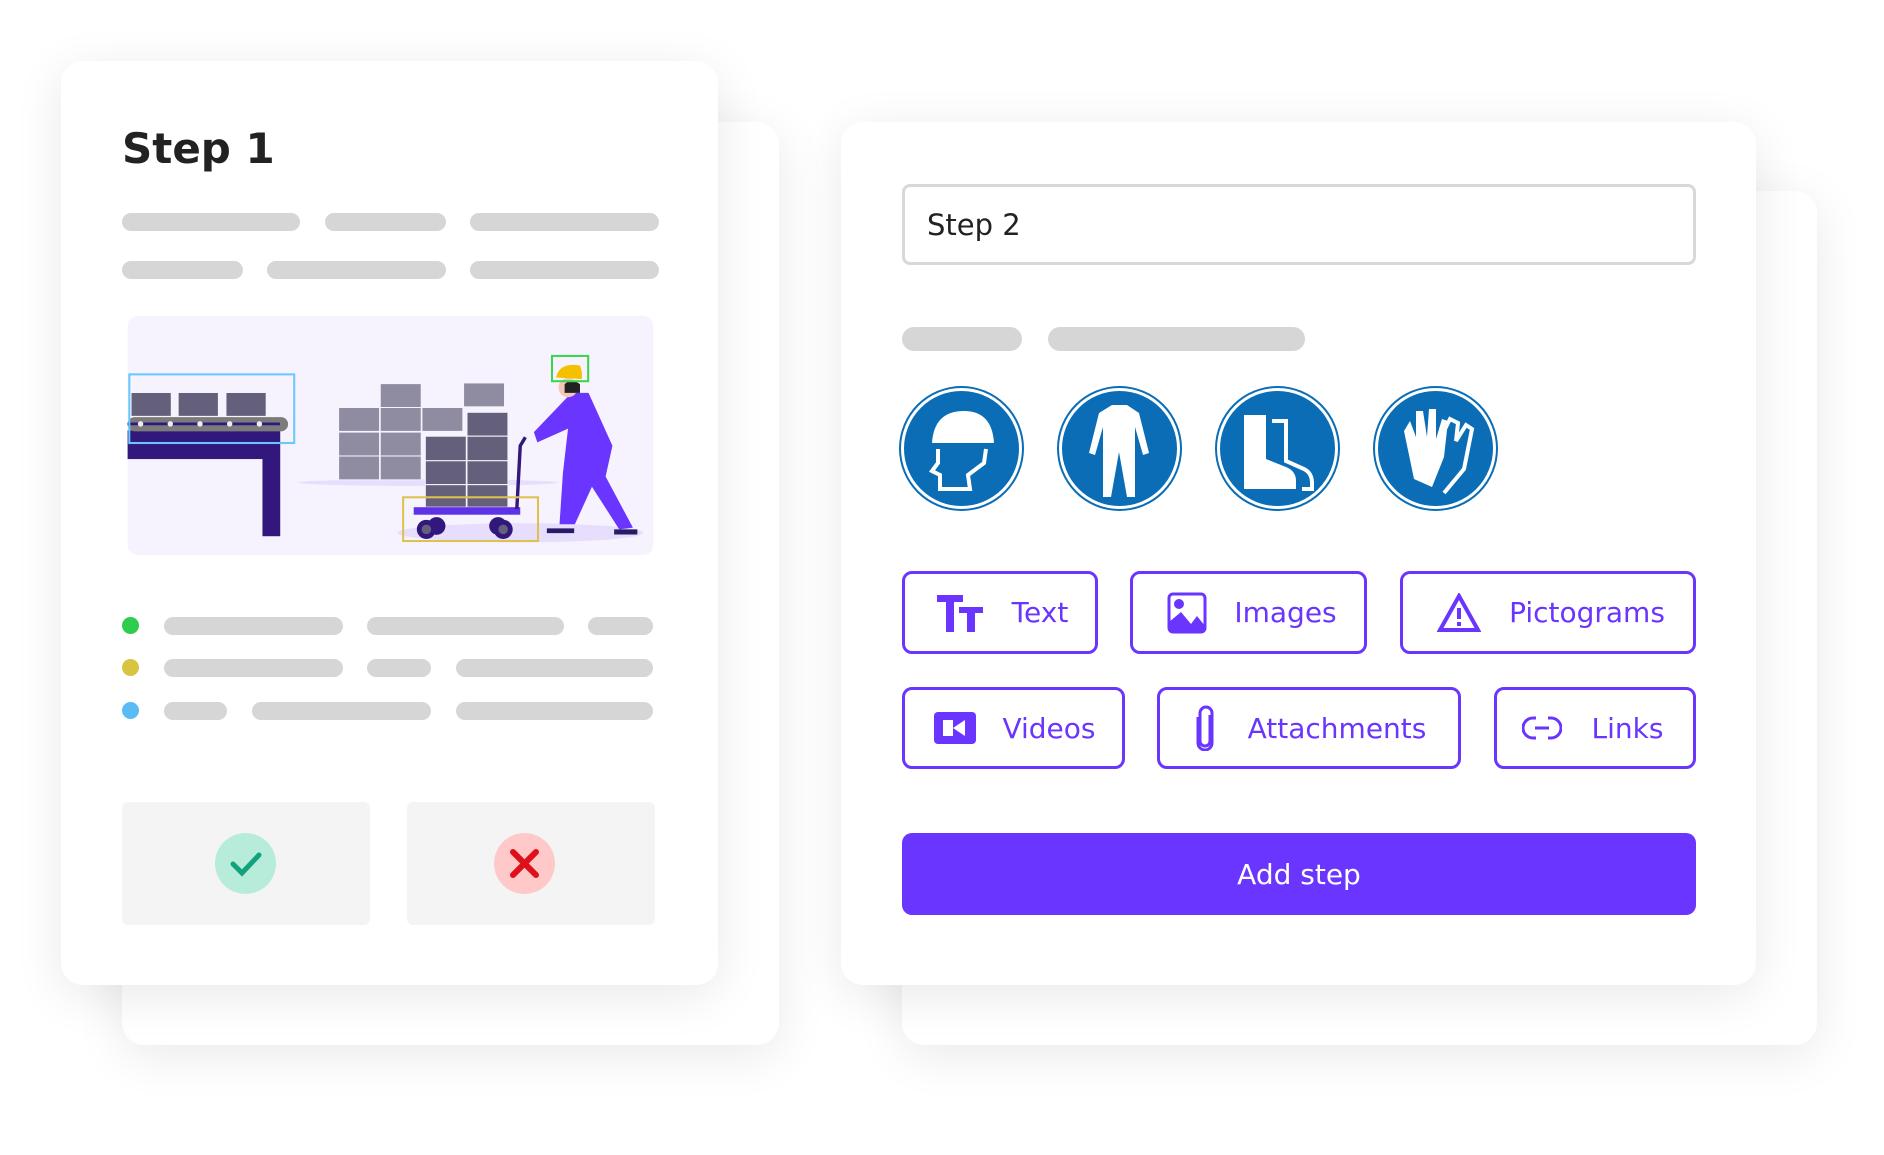 This screenshot has height=1155, width=1884. Describe the element at coordinates (1119, 448) in the screenshot. I see `protective-suit-icon` at that location.